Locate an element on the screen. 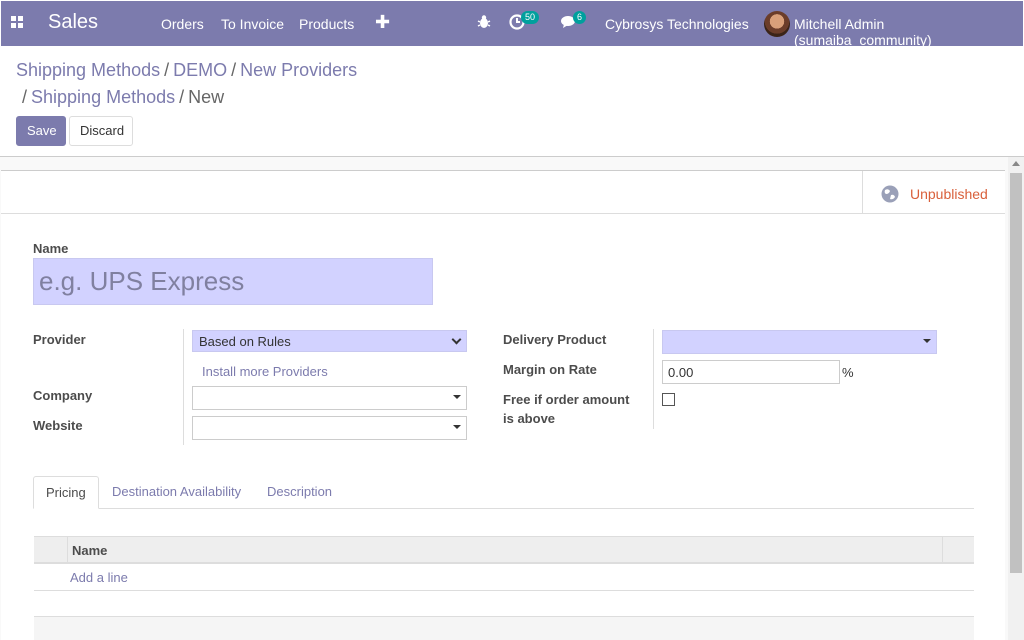 The height and width of the screenshot is (640, 1024). discard-button: Discard is located at coordinates (101, 131).